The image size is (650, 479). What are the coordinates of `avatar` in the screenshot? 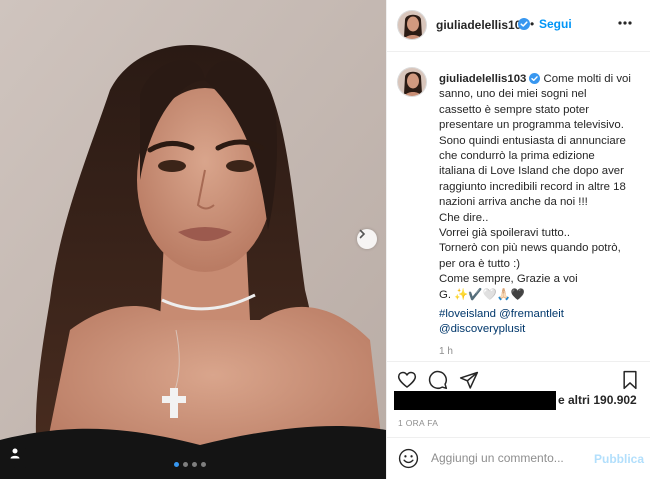 It's located at (412, 25).